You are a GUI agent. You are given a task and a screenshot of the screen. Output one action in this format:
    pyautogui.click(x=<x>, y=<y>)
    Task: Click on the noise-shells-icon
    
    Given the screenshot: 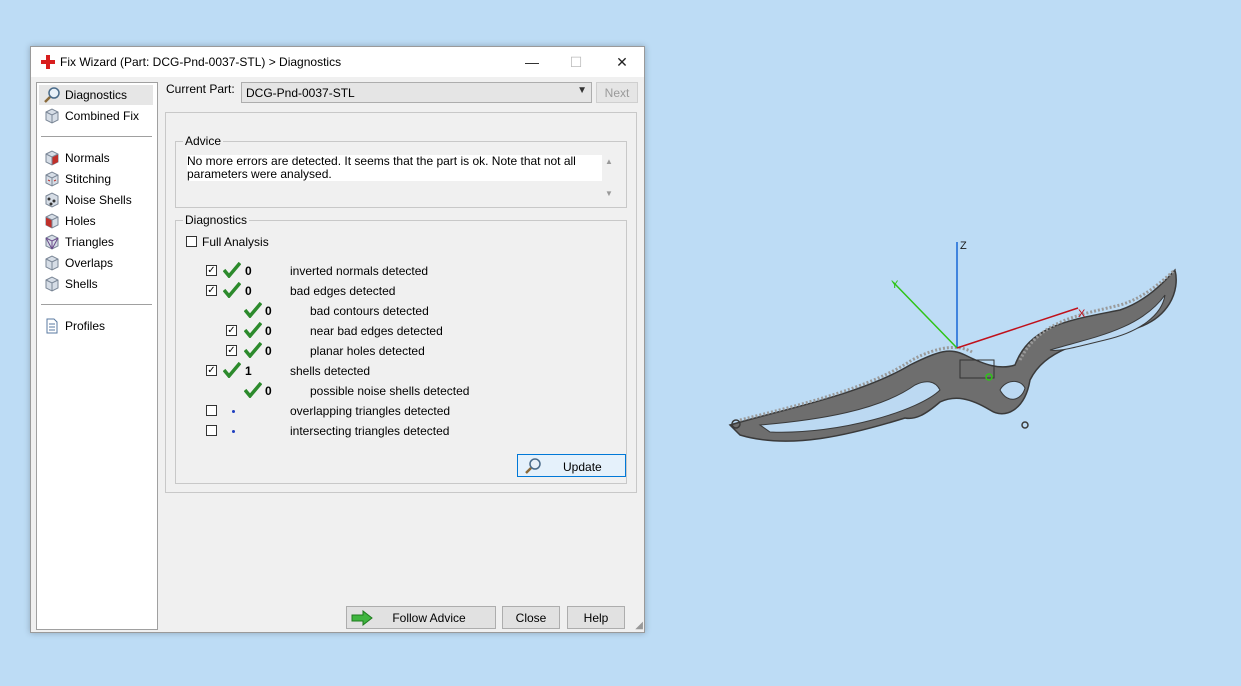 What is the action you would take?
    pyautogui.click(x=52, y=200)
    